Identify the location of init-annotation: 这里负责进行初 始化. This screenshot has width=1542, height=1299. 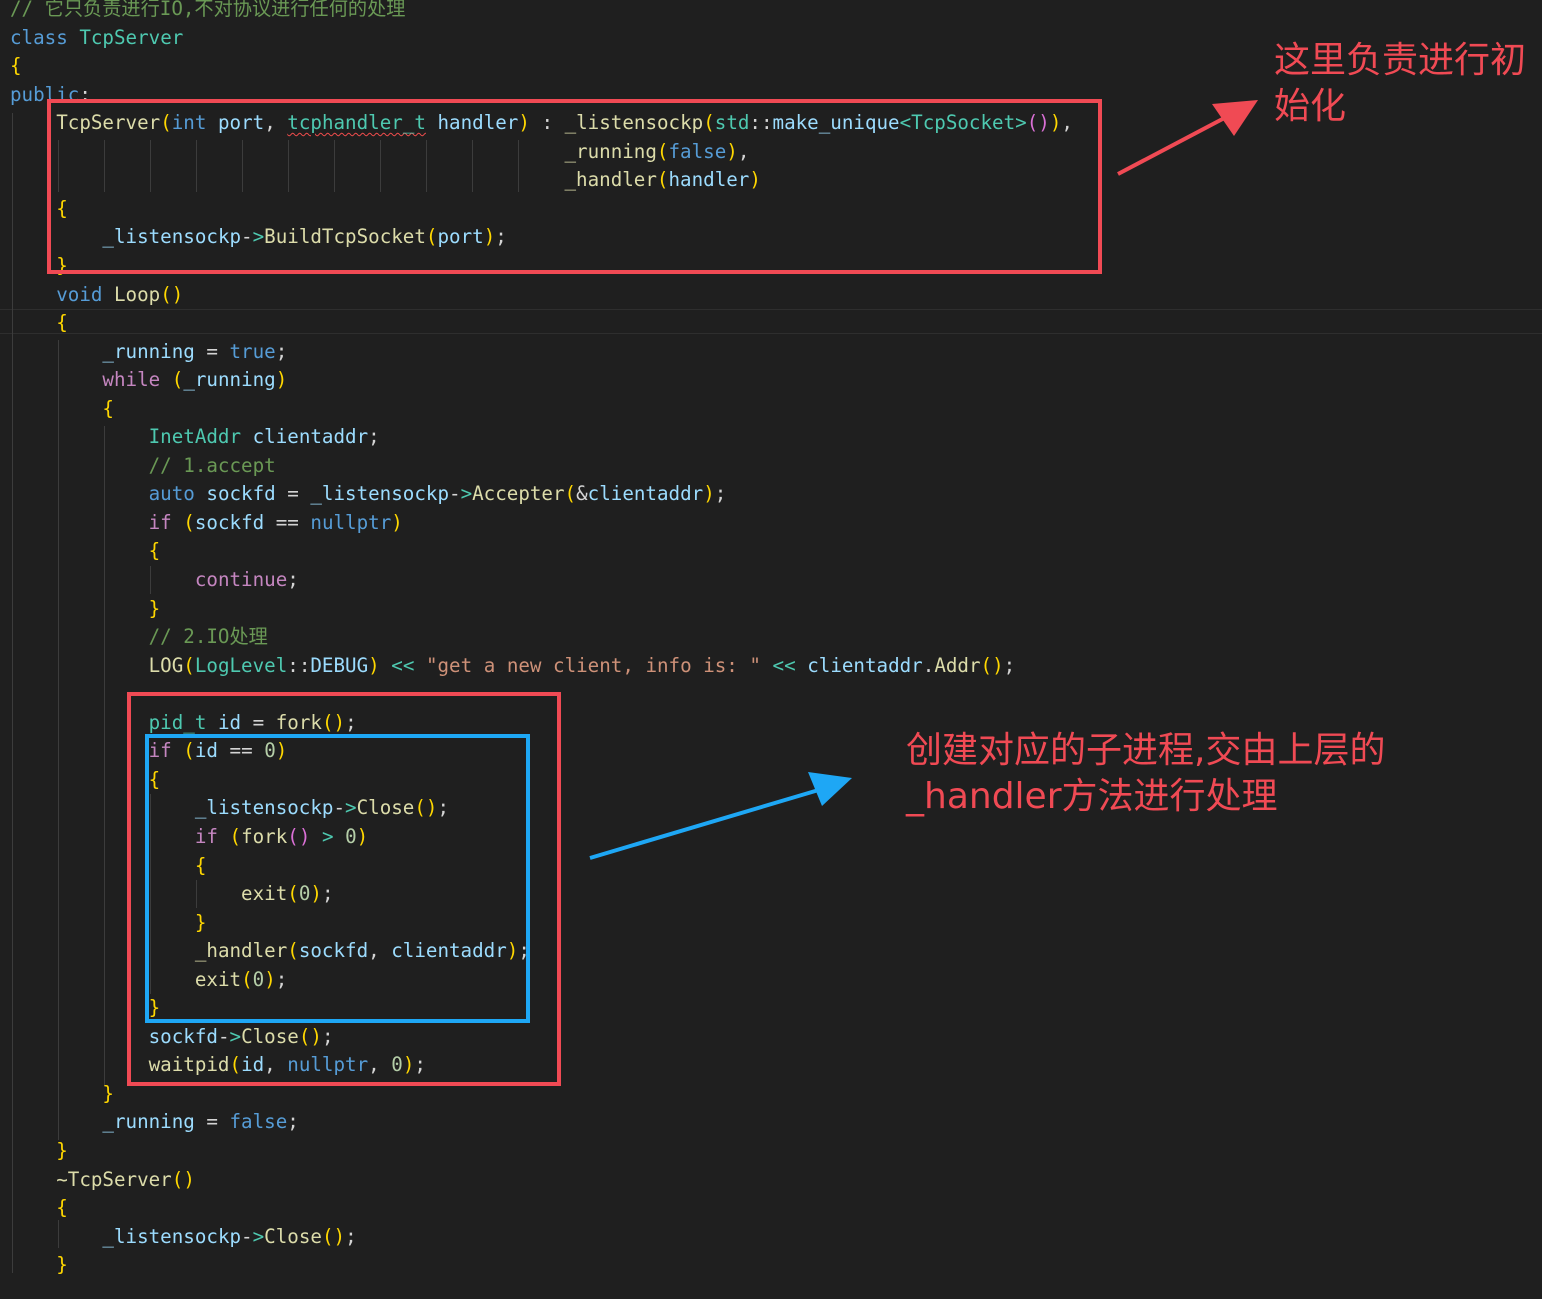
(1400, 84).